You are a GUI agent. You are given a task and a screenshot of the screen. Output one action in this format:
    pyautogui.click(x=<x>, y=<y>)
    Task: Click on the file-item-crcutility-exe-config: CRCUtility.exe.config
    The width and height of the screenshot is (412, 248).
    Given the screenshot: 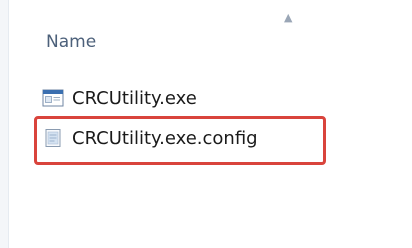 What is the action you would take?
    pyautogui.click(x=200, y=138)
    